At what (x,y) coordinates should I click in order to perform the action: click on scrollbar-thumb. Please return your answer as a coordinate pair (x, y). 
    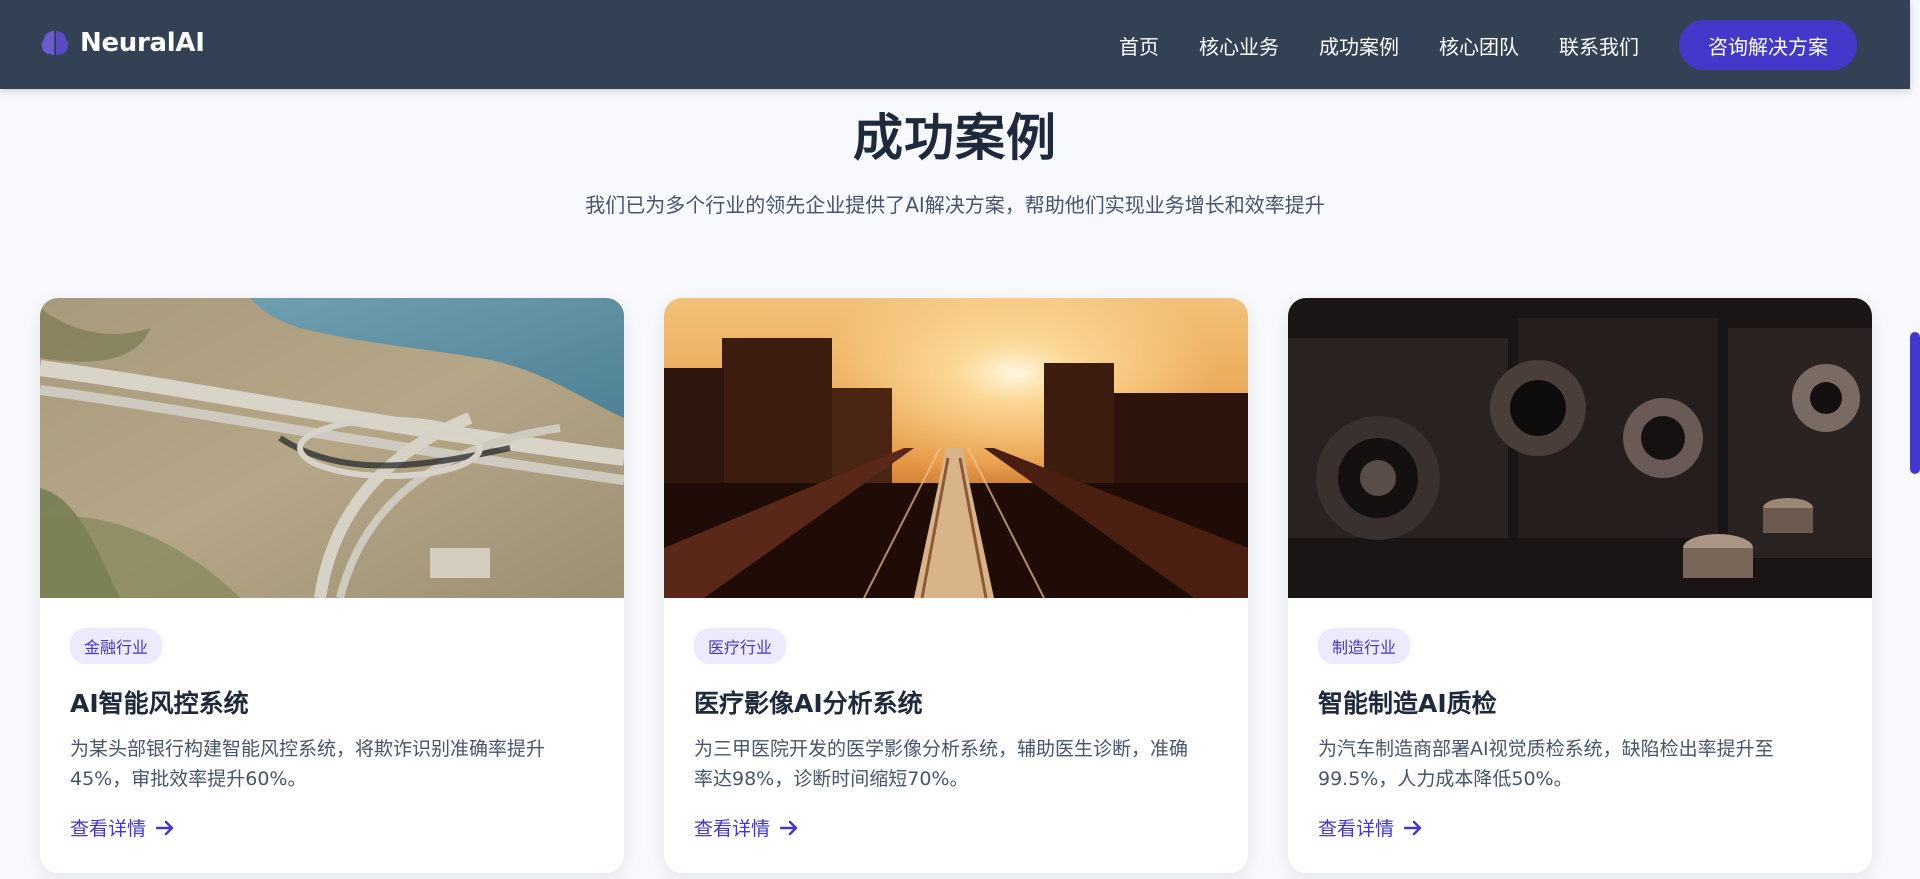
    Looking at the image, I should click on (1915, 403).